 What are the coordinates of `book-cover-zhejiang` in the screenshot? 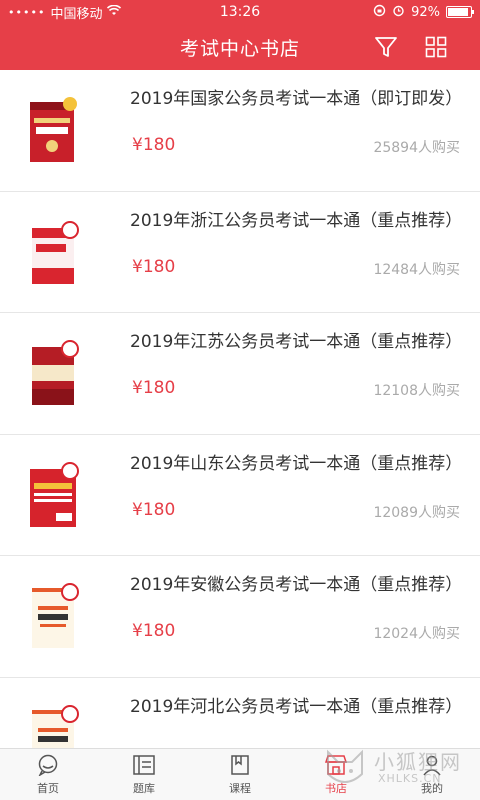 It's located at (53, 253).